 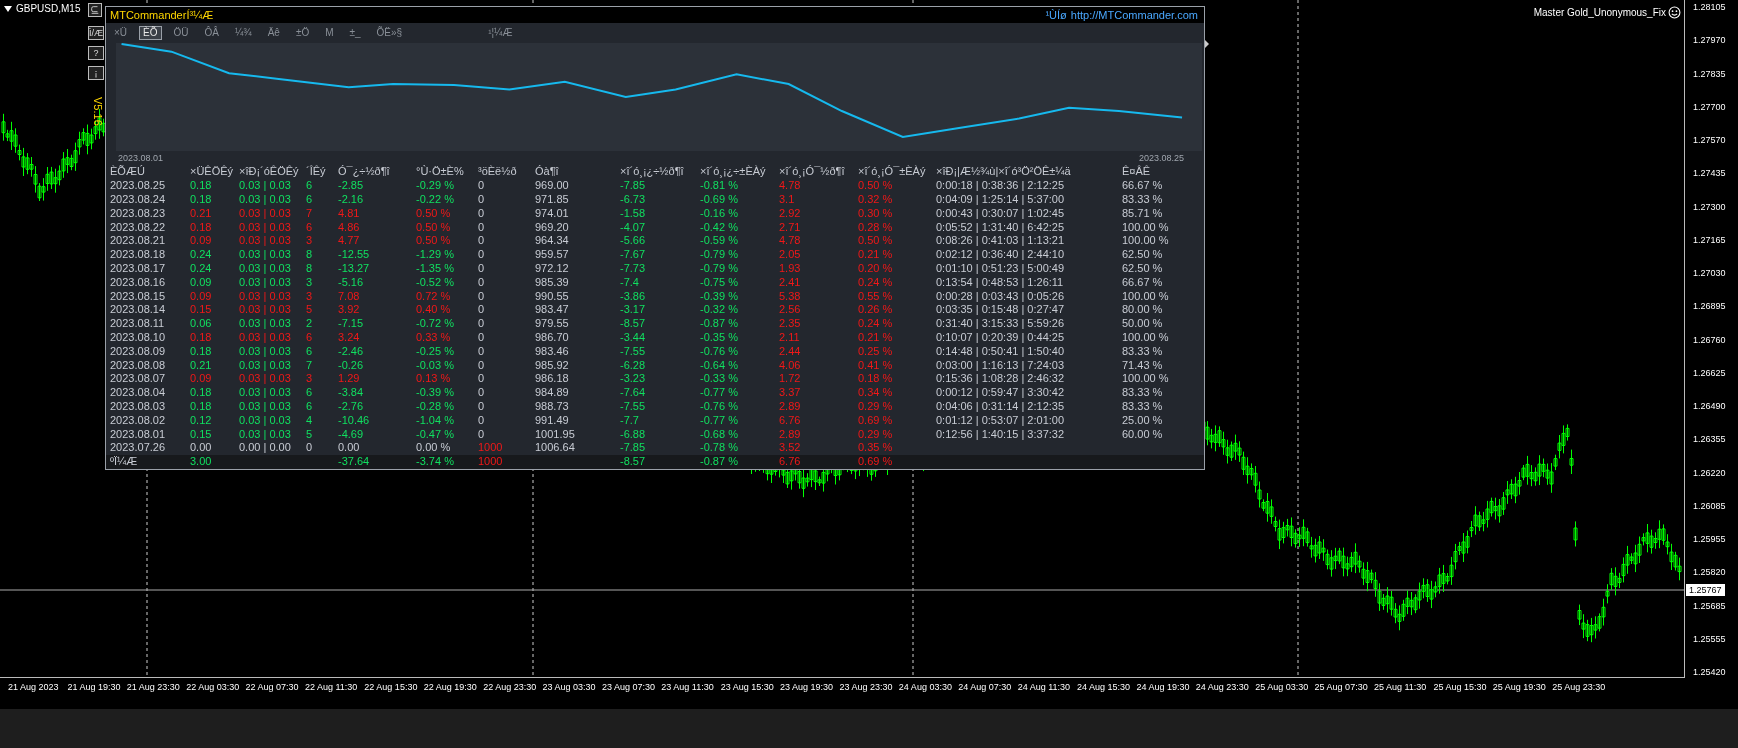 I want to click on table-cell-text: 990.55, so click(x=552, y=296).